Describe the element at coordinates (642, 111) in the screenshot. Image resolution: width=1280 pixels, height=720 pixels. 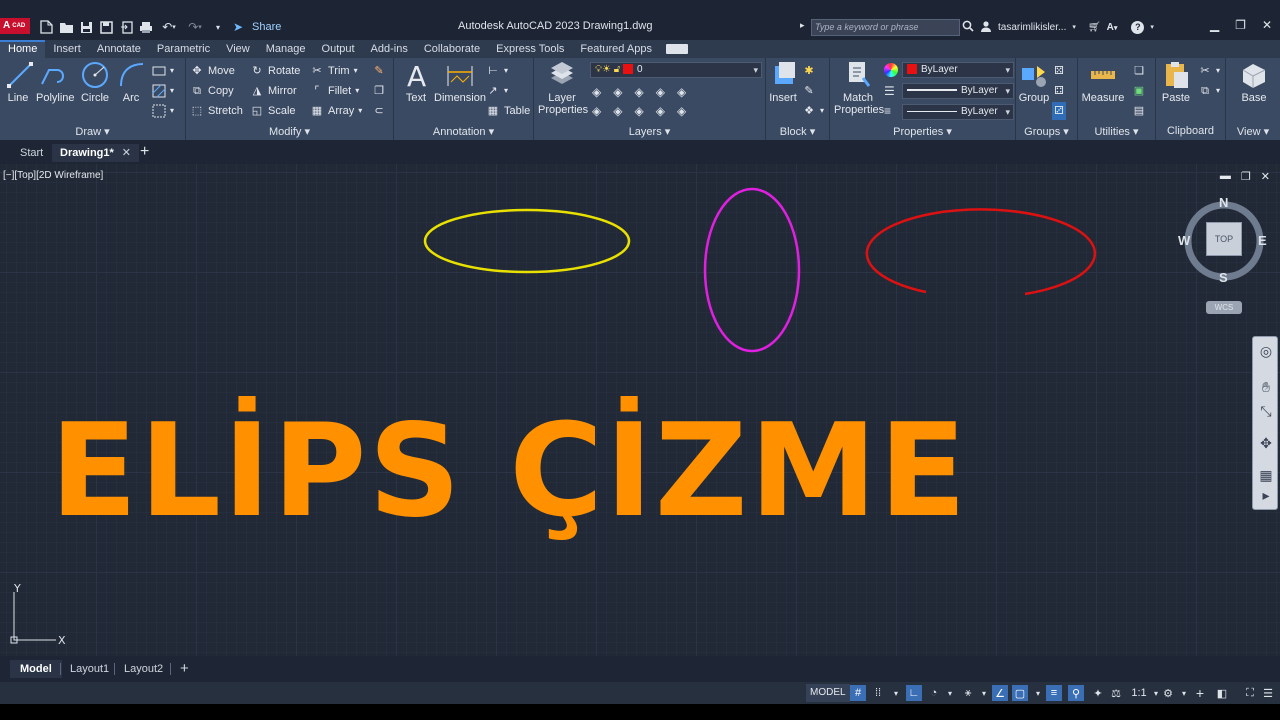
I see `layer-thaw-icon: ◈` at that location.